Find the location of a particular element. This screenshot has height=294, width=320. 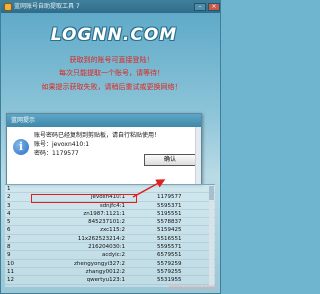

dialog-message-line-2: 账号：jevoxn410:1 is located at coordinates (62, 144).